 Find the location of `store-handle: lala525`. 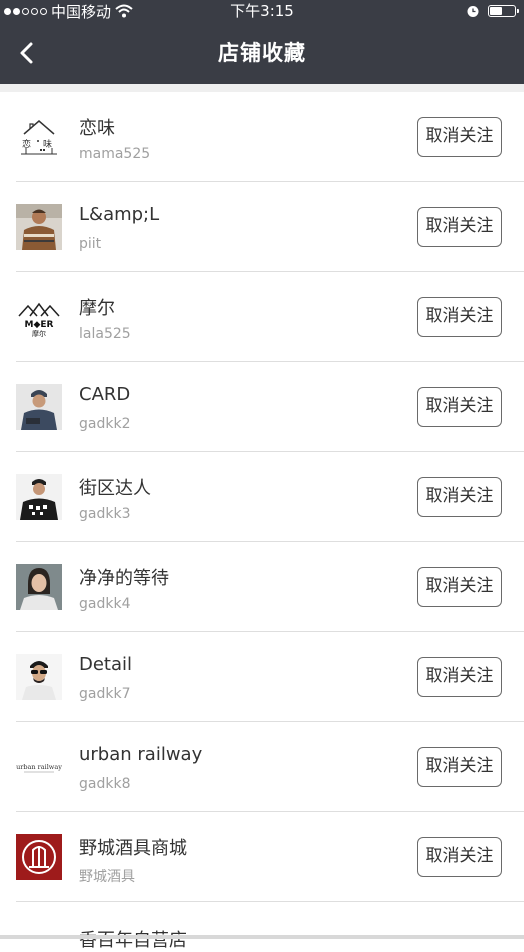

store-handle: lala525 is located at coordinates (105, 334).